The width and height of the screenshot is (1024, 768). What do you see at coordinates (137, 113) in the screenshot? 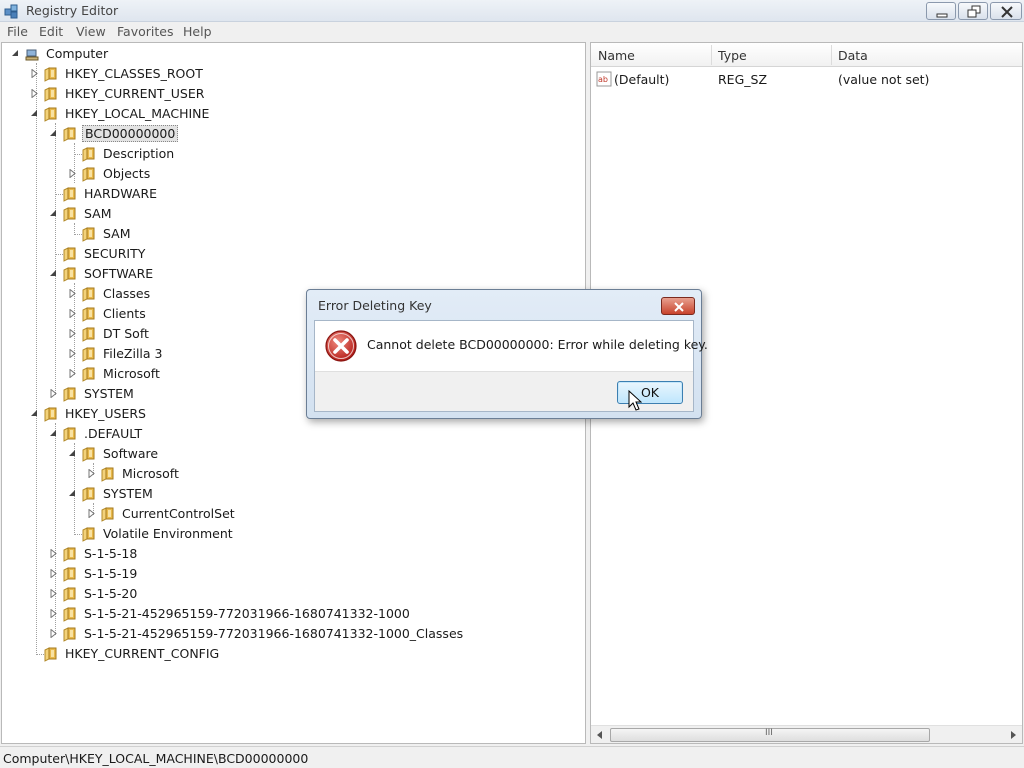
I see `tree-label: HKEY_LOCAL_MACHINE` at bounding box center [137, 113].